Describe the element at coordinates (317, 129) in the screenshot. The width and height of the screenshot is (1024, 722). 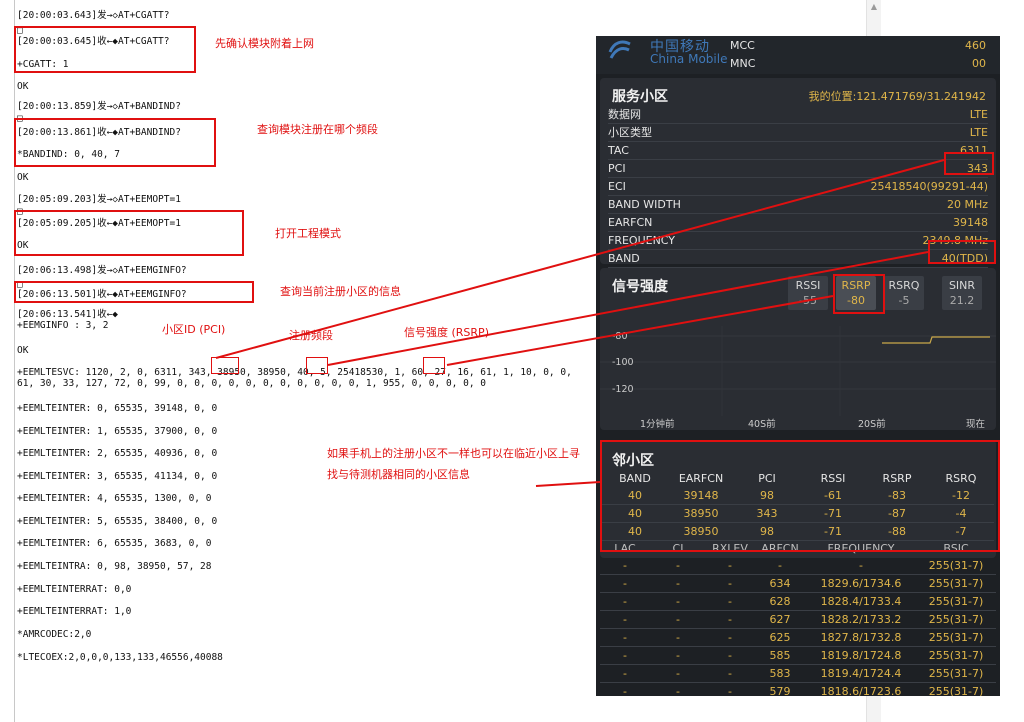
I see `annotation-band-query: 查询模块注册在哪个频段` at that location.